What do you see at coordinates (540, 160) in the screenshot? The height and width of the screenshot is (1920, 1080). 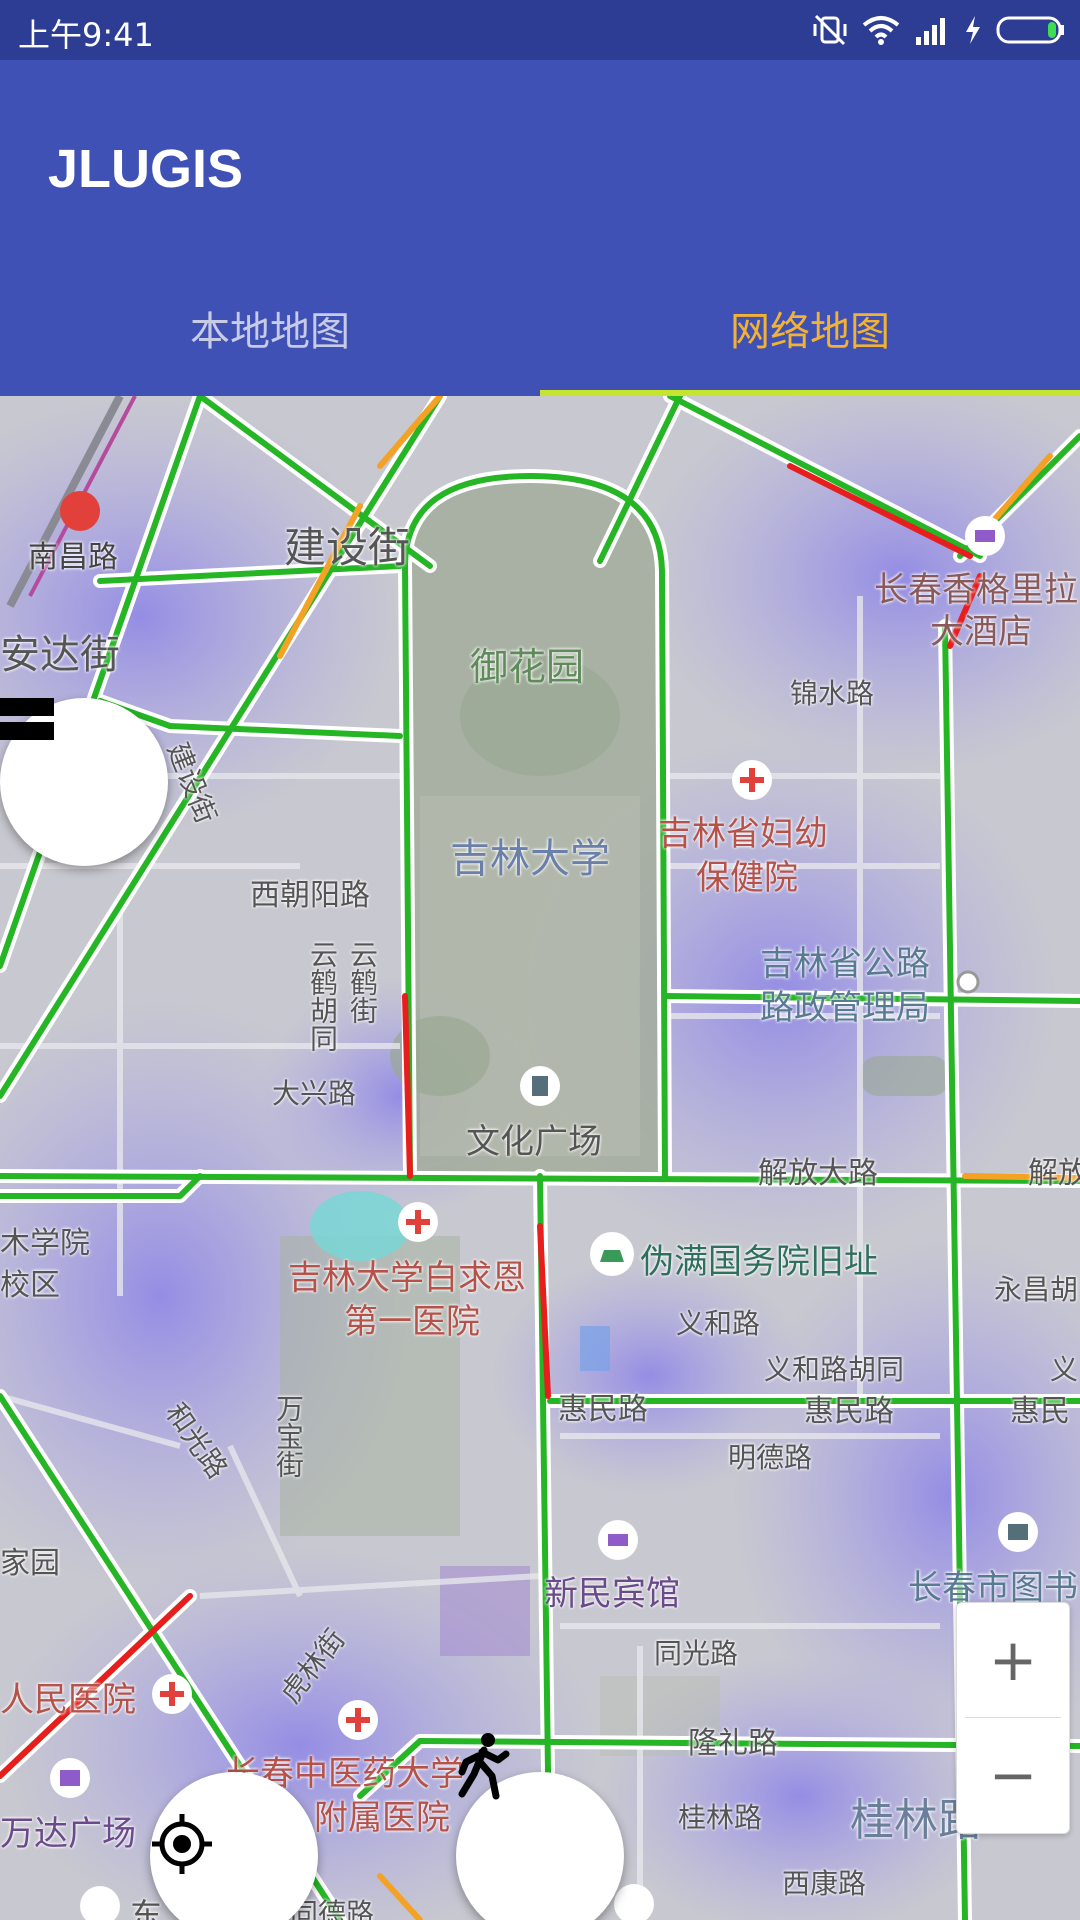 I see `app-bar: JLUGIS` at bounding box center [540, 160].